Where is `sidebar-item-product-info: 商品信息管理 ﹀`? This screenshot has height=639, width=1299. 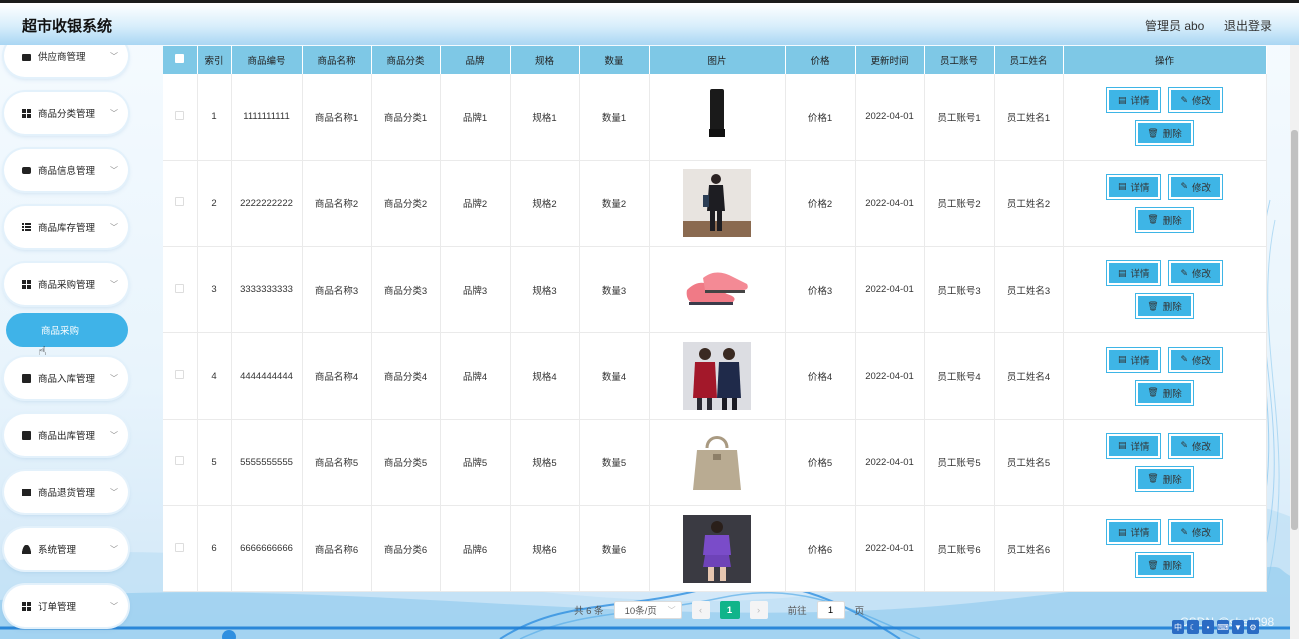
sidebar-item-product-info: 商品信息管理 ﹀ is located at coordinates (66, 170).